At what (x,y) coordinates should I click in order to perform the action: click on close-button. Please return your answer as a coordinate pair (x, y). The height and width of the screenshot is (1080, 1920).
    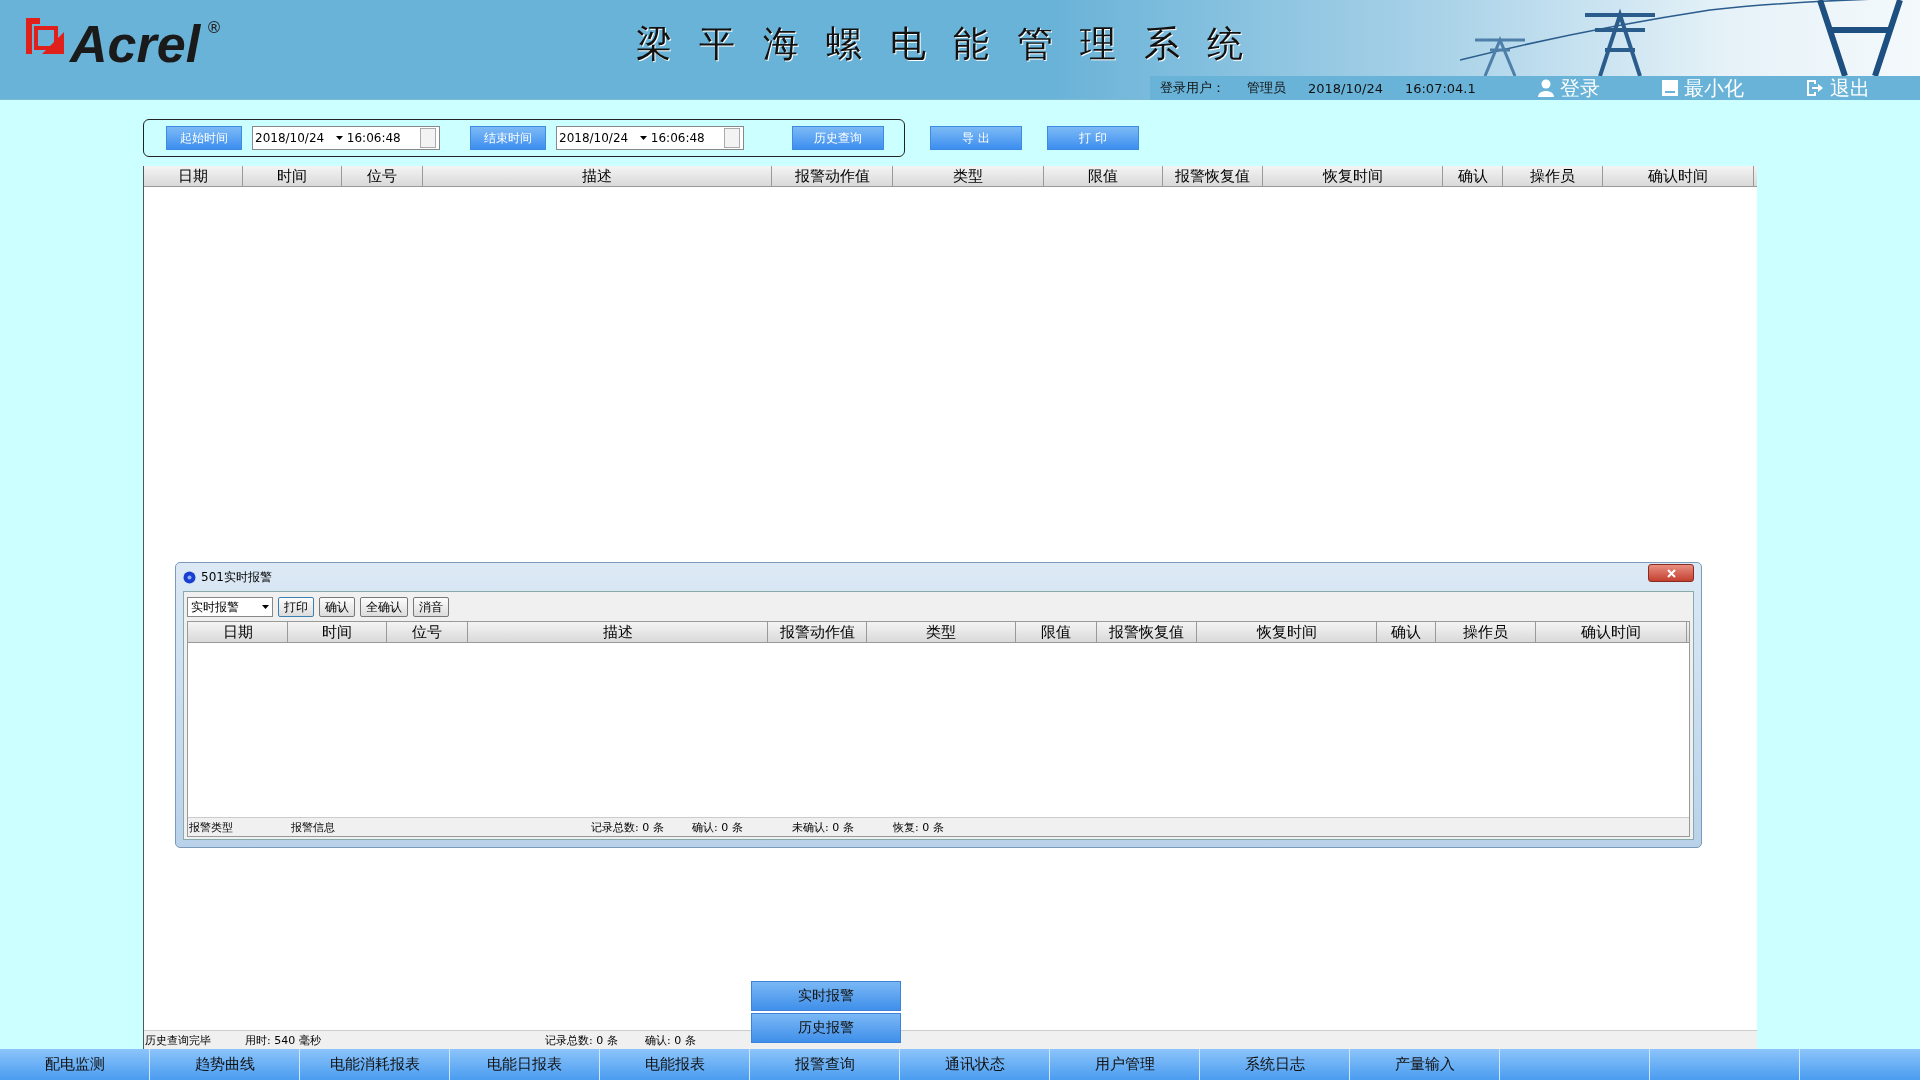
    Looking at the image, I should click on (1671, 573).